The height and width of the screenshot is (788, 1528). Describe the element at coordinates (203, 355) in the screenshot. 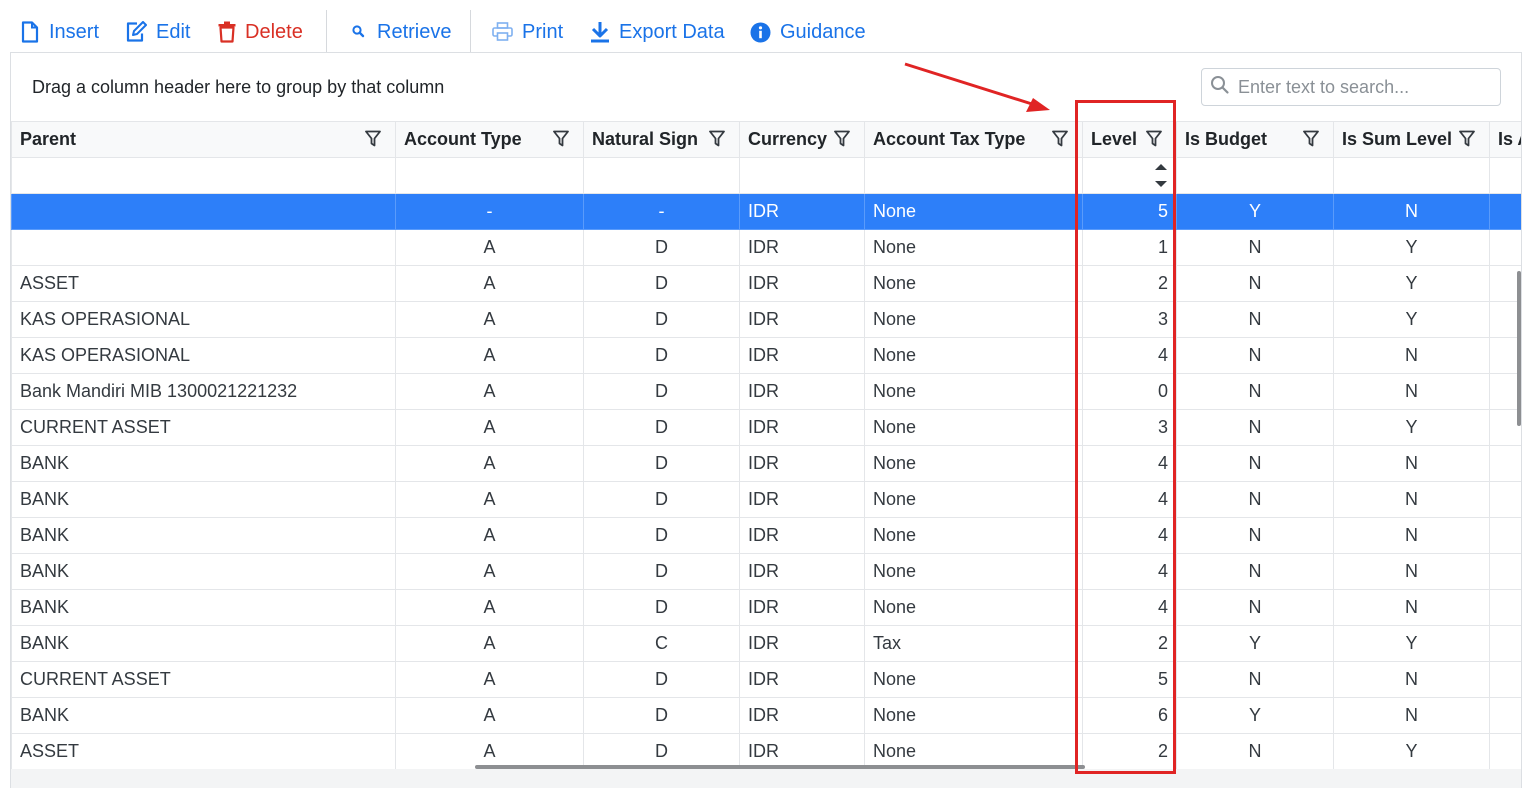

I see `cell-parent: KAS OPERASIONAL` at that location.